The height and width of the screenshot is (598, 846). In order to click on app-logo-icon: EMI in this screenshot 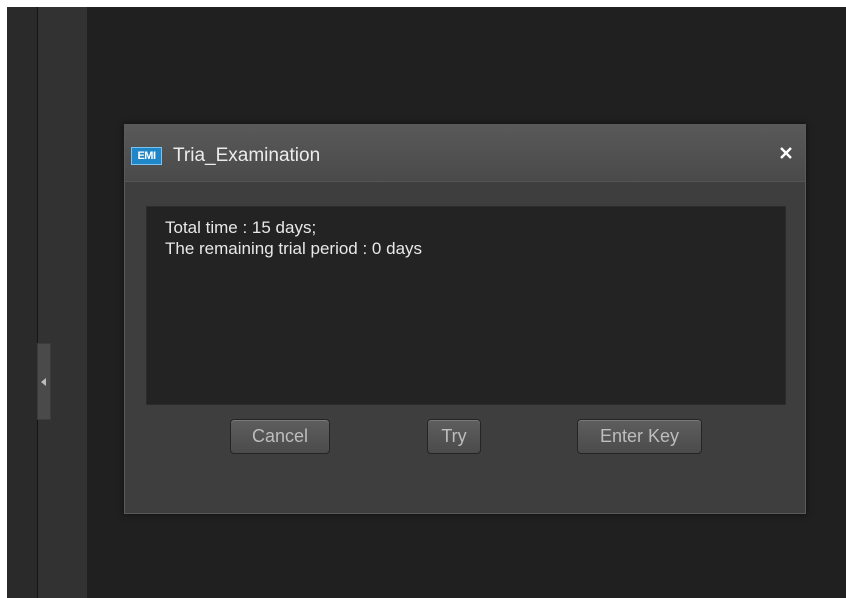, I will do `click(146, 156)`.